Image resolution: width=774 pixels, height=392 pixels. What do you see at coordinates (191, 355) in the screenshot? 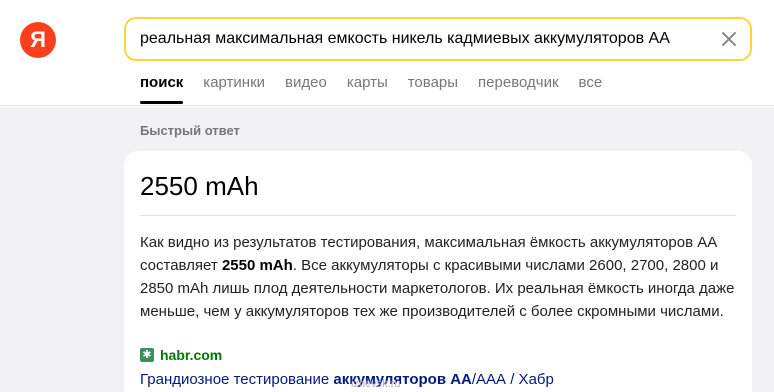
I see `source-domain-text: habr.com` at bounding box center [191, 355].